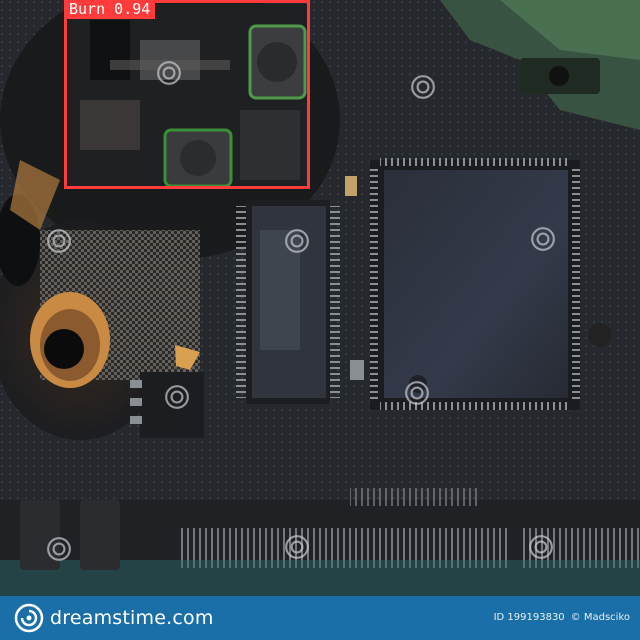 The image size is (640, 640). Describe the element at coordinates (320, 618) in the screenshot. I see `watermark-footer-bar: dreamstime.com ID 199193830 © Madsciko` at that location.